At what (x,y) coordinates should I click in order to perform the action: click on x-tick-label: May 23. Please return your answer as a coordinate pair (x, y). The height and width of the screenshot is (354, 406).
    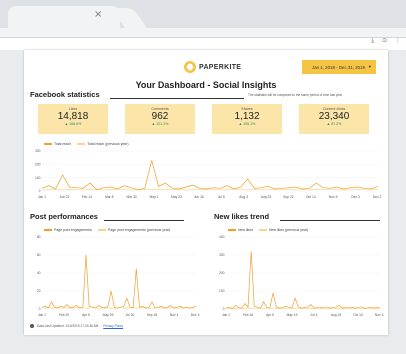
    Looking at the image, I should click on (176, 197).